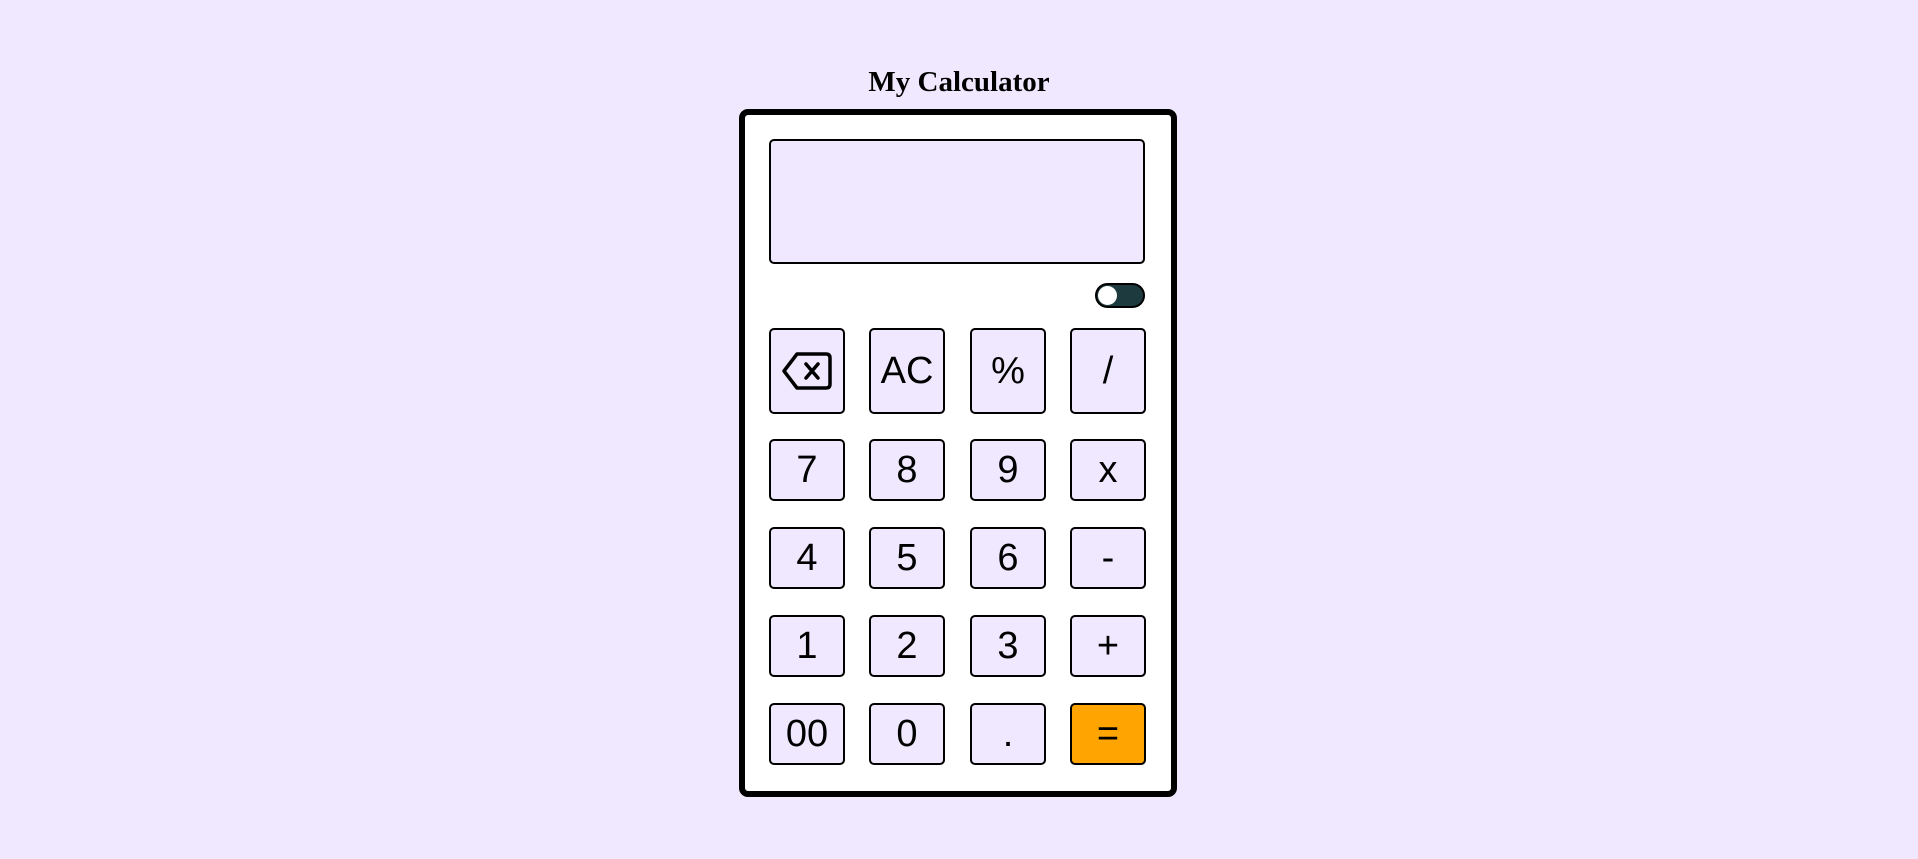 This screenshot has width=1918, height=859. Describe the element at coordinates (957, 201) in the screenshot. I see `calculator-display` at that location.